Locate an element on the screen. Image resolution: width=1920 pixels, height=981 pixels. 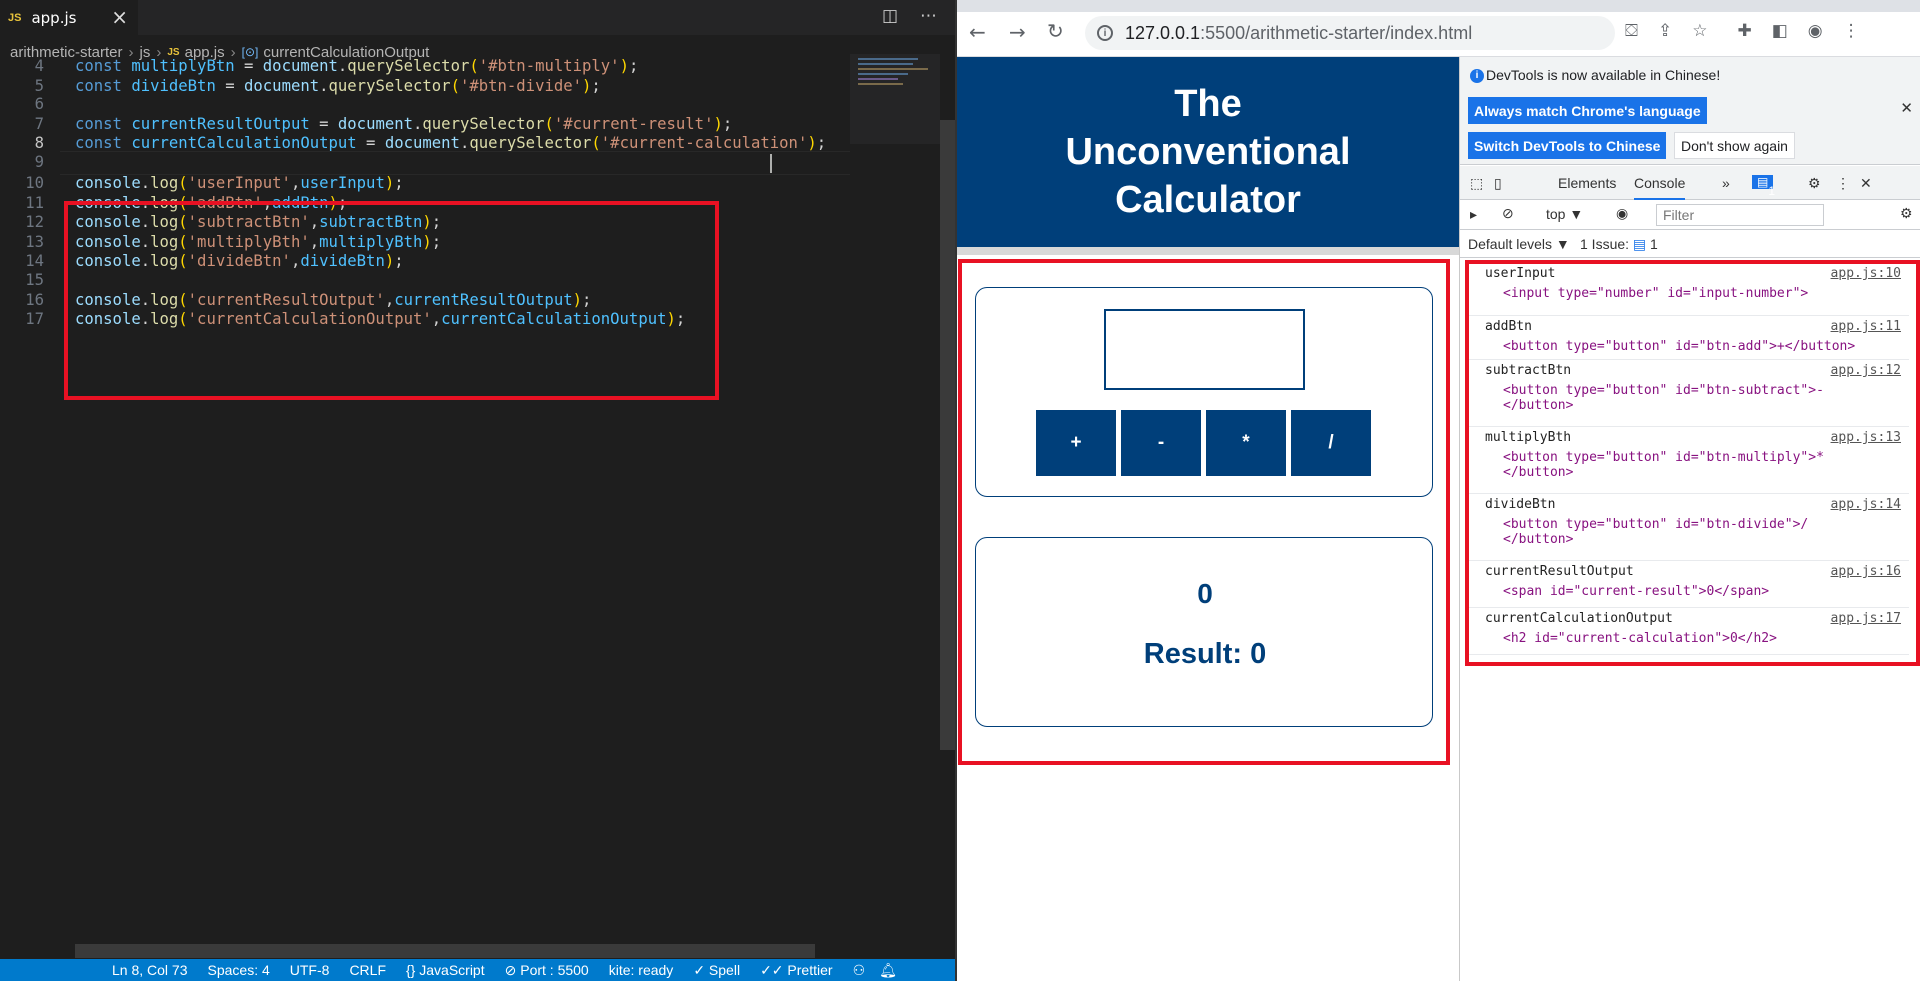
code-token: ; is located at coordinates (633, 66).